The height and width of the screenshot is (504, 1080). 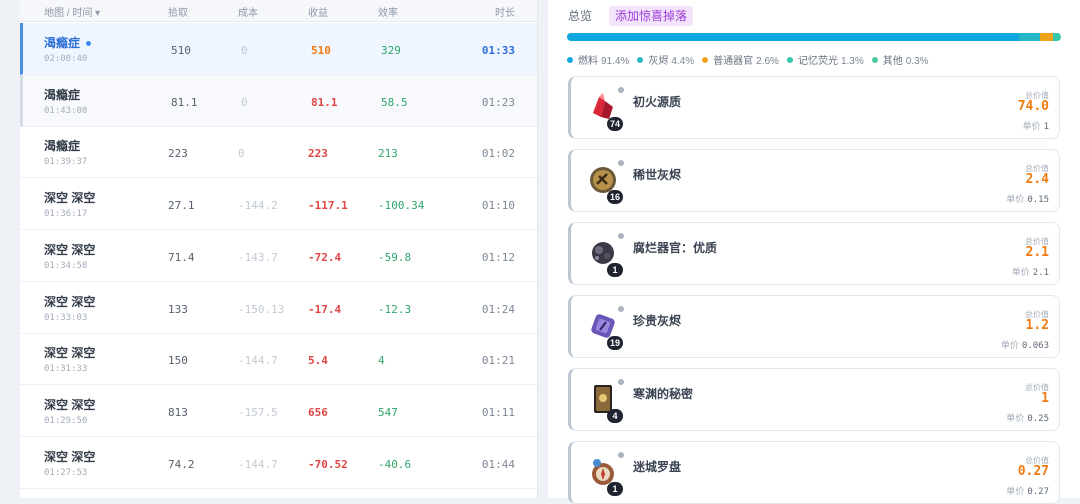 What do you see at coordinates (615, 343) in the screenshot?
I see `item-count-badge: 19` at bounding box center [615, 343].